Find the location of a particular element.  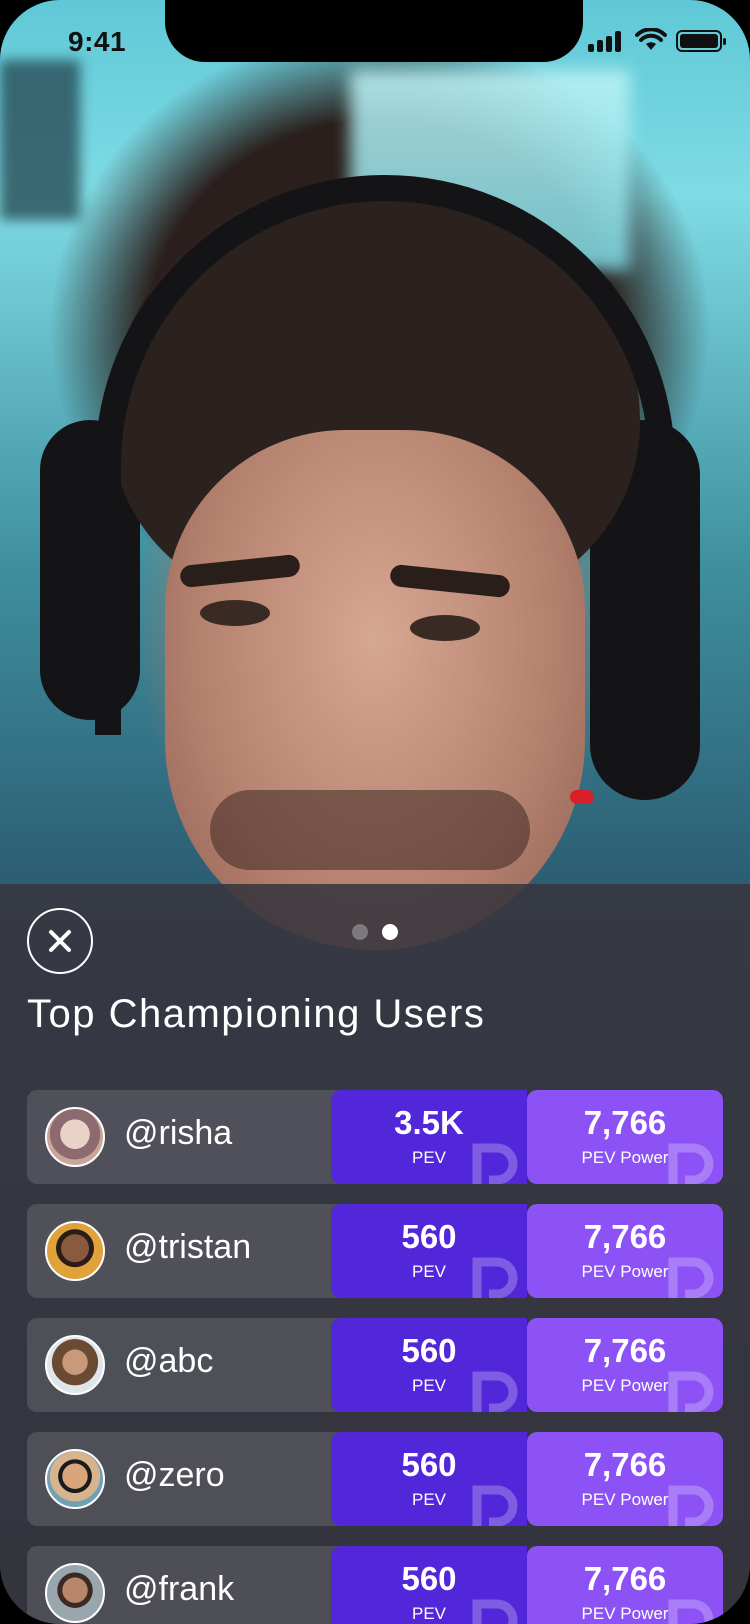

battery-icon is located at coordinates (701, 41).